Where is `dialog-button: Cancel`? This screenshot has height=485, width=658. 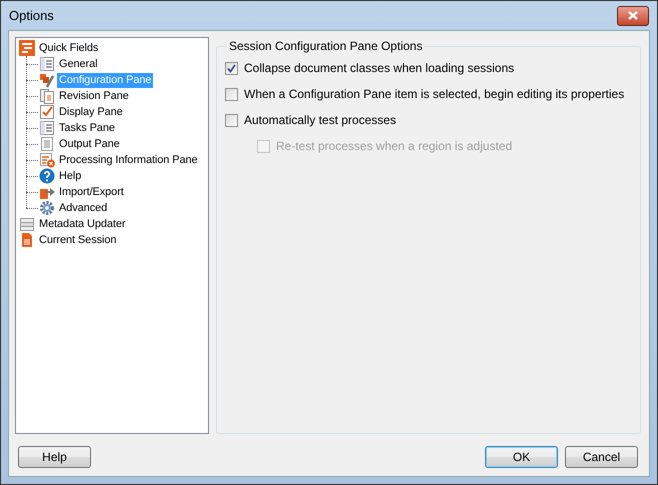
dialog-button: Cancel is located at coordinates (601, 457).